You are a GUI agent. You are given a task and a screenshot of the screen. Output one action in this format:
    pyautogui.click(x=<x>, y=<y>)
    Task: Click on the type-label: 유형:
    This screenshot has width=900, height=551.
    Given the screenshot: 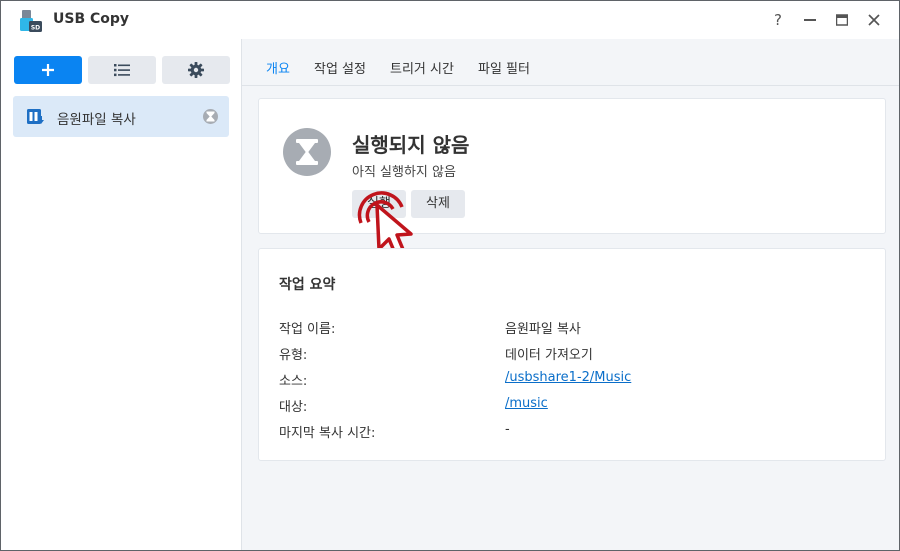 What is the action you would take?
    pyautogui.click(x=293, y=355)
    